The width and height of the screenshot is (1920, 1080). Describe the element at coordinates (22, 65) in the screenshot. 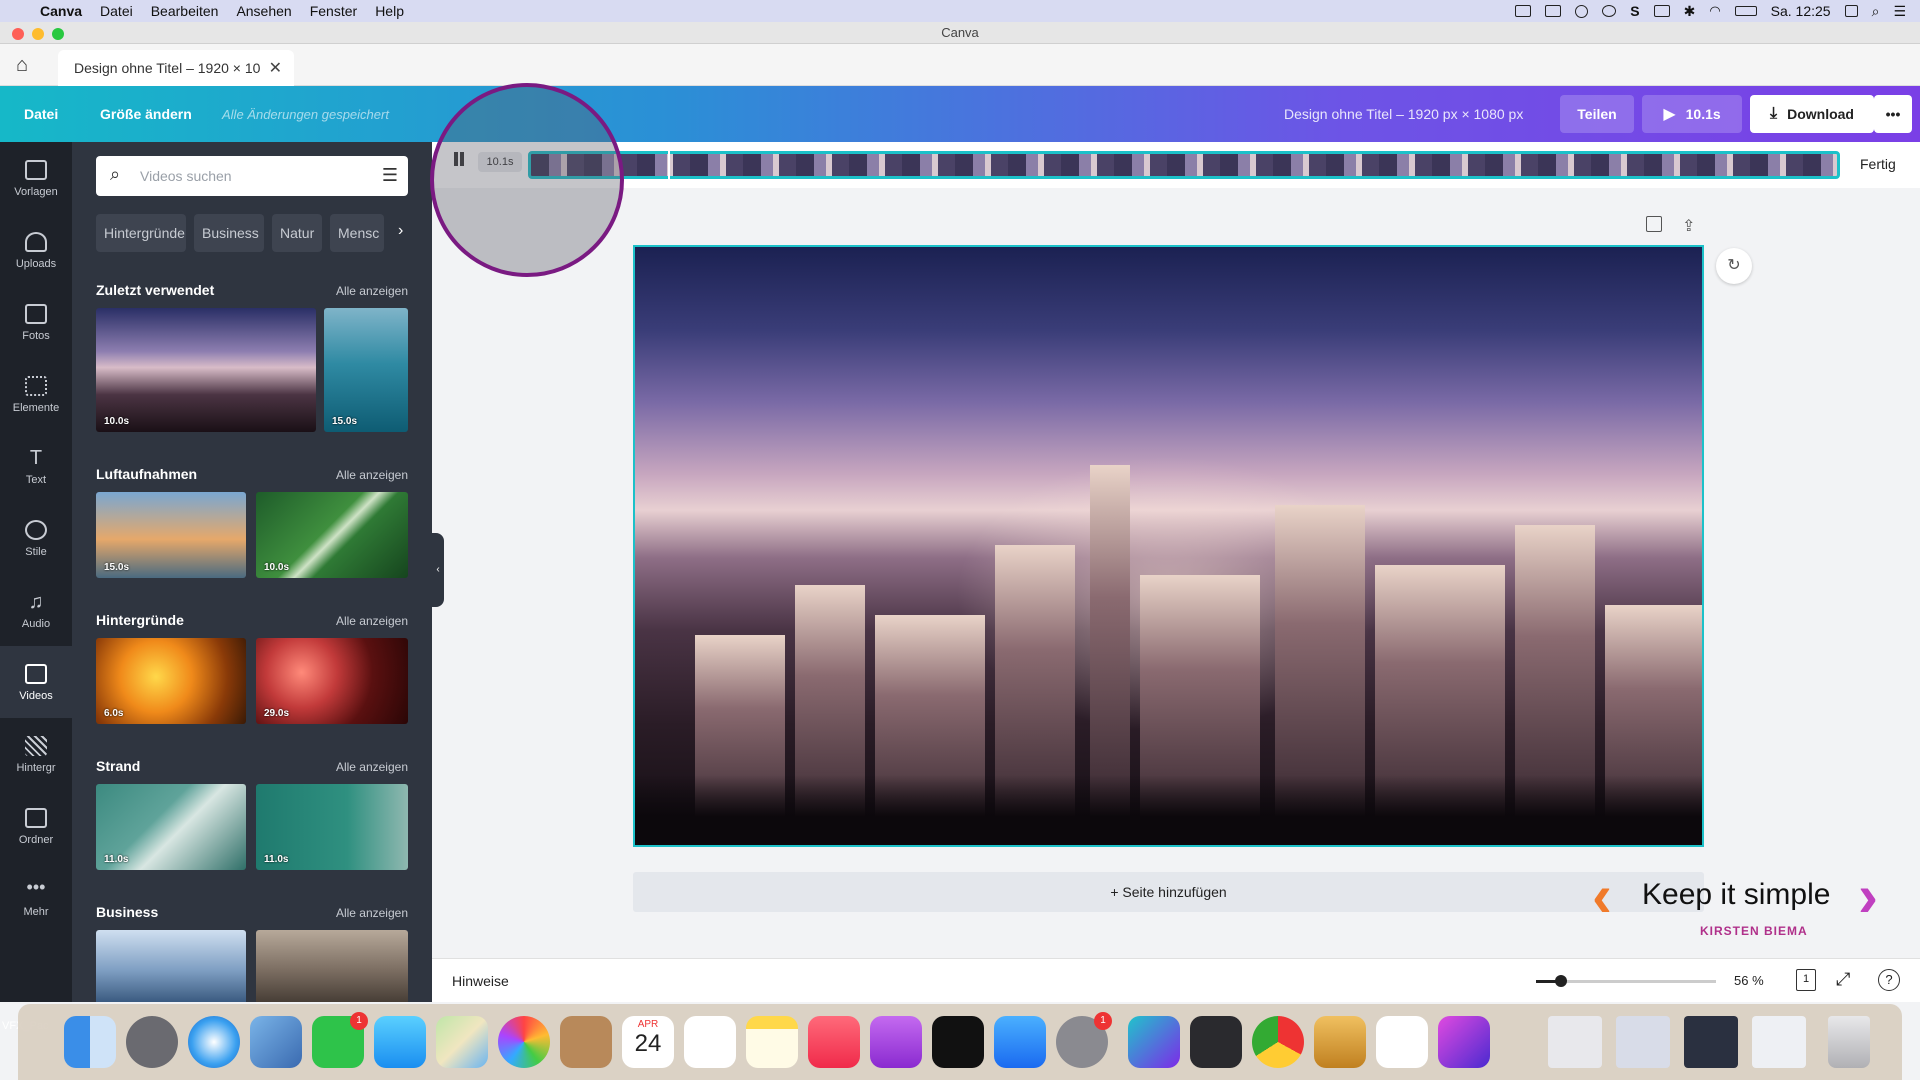

I see `home-icon: ⌂` at that location.